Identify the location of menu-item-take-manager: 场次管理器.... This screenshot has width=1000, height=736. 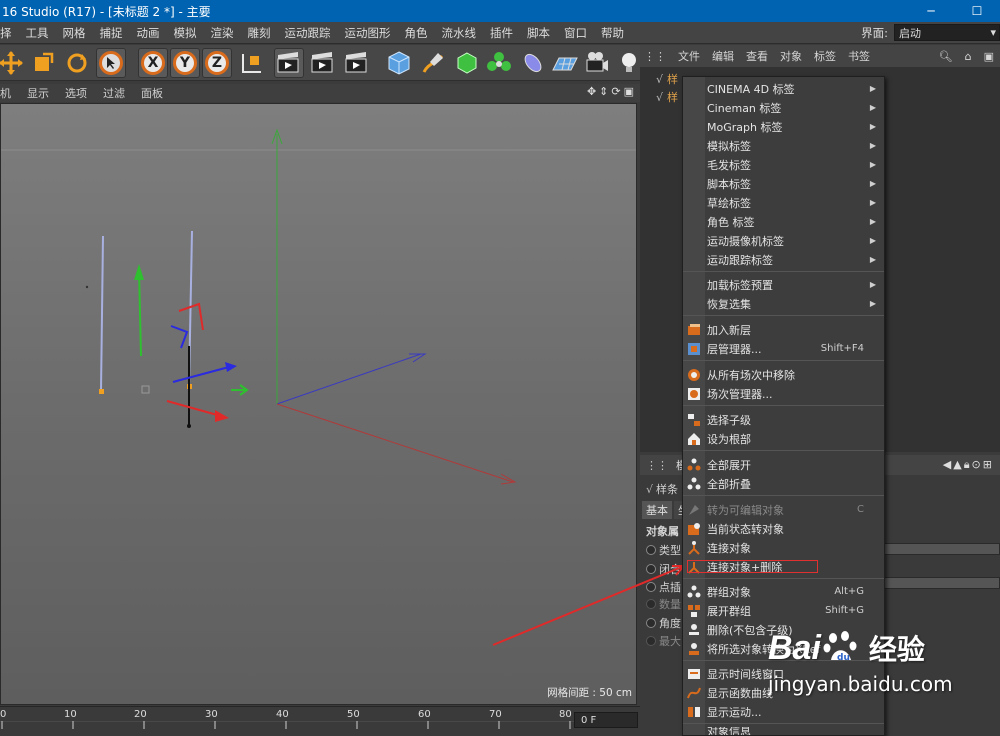
(783, 393).